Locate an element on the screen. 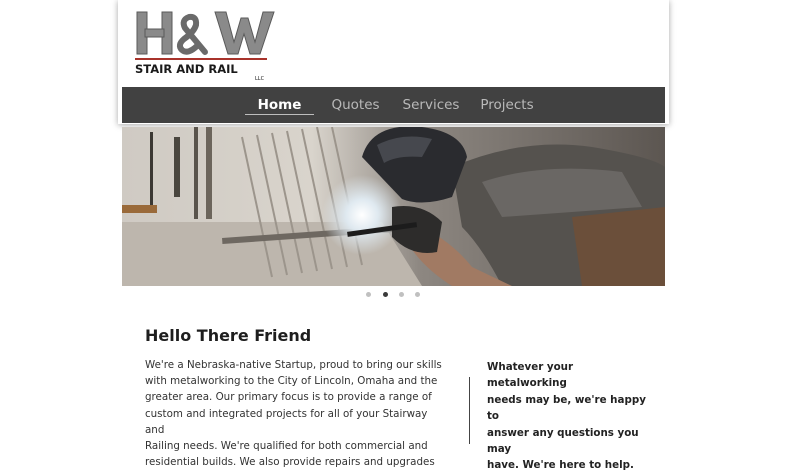 Image resolution: width=789 pixels, height=474 pixels. nav-home: Home is located at coordinates (279, 105).